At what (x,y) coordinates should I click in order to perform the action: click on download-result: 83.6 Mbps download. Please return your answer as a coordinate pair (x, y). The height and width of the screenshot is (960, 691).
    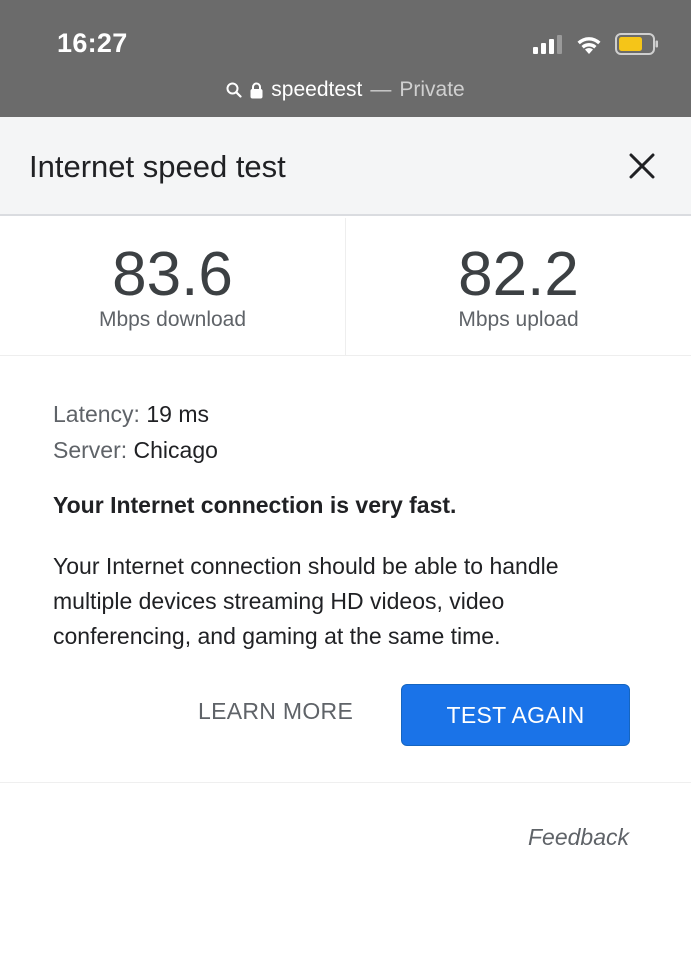
    Looking at the image, I should click on (172, 286).